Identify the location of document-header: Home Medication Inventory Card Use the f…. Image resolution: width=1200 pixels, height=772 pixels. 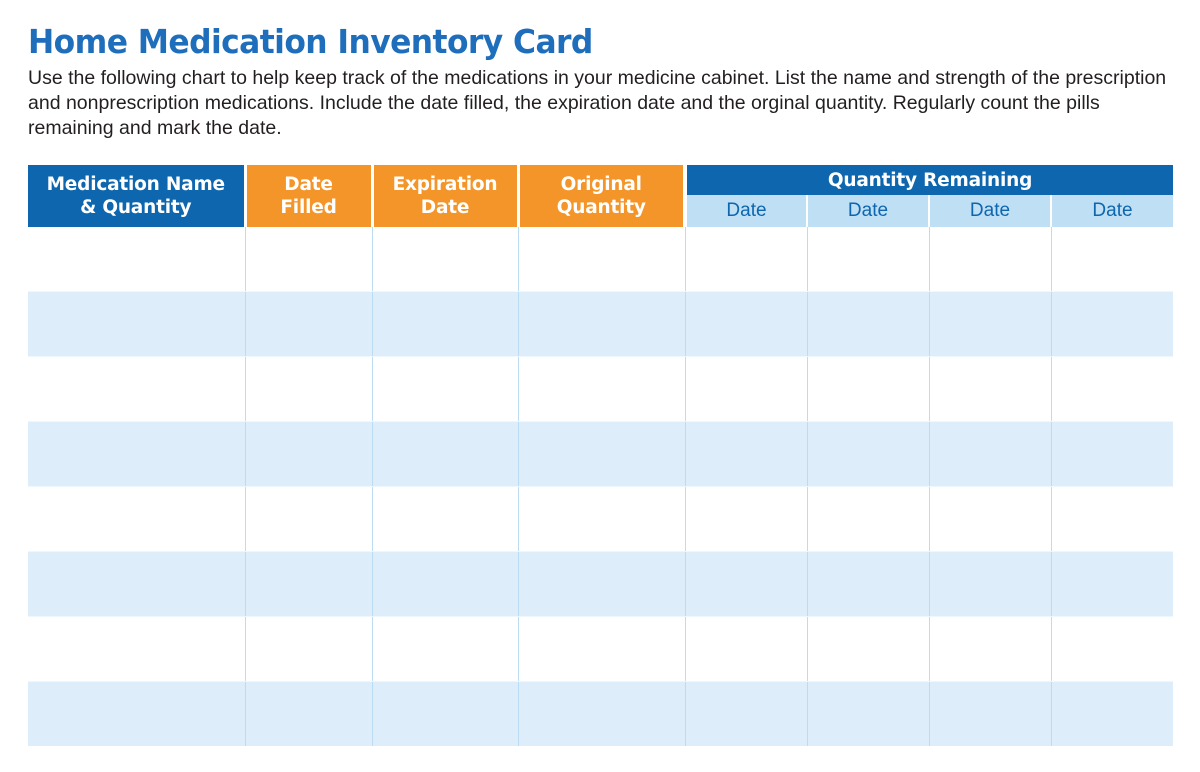
(601, 81).